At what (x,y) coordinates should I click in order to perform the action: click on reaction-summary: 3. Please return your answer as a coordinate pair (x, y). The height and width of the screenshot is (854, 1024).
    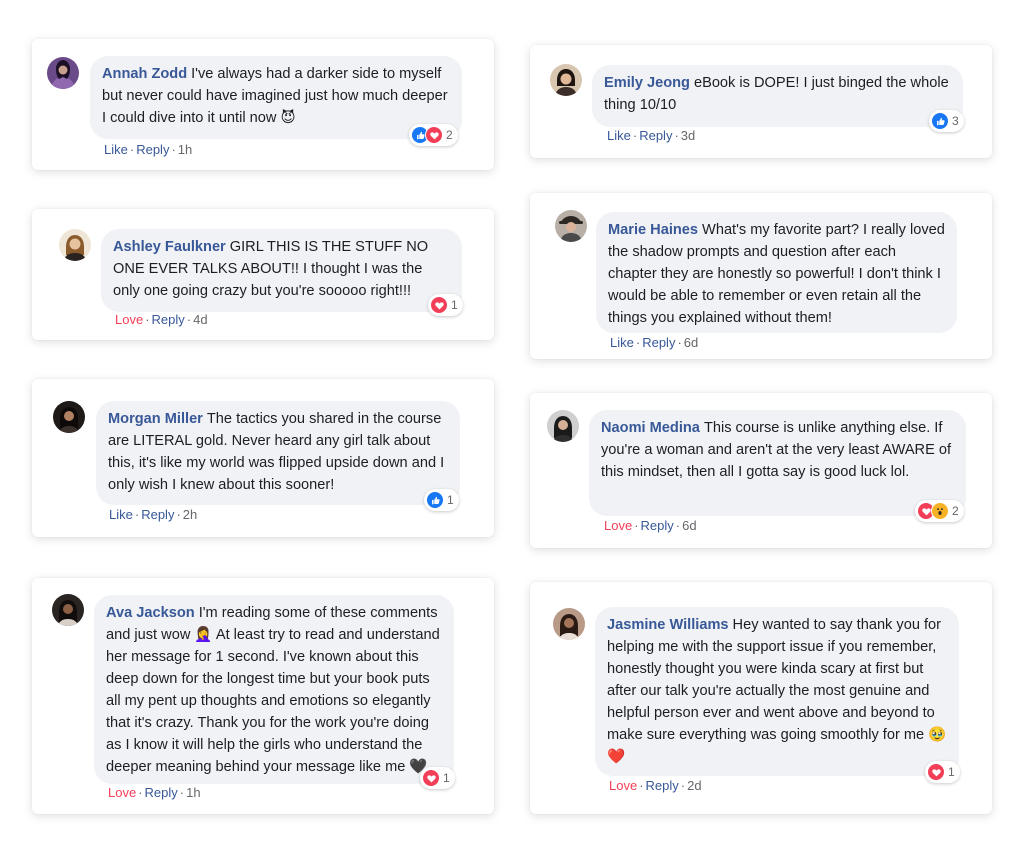
    Looking at the image, I should click on (946, 121).